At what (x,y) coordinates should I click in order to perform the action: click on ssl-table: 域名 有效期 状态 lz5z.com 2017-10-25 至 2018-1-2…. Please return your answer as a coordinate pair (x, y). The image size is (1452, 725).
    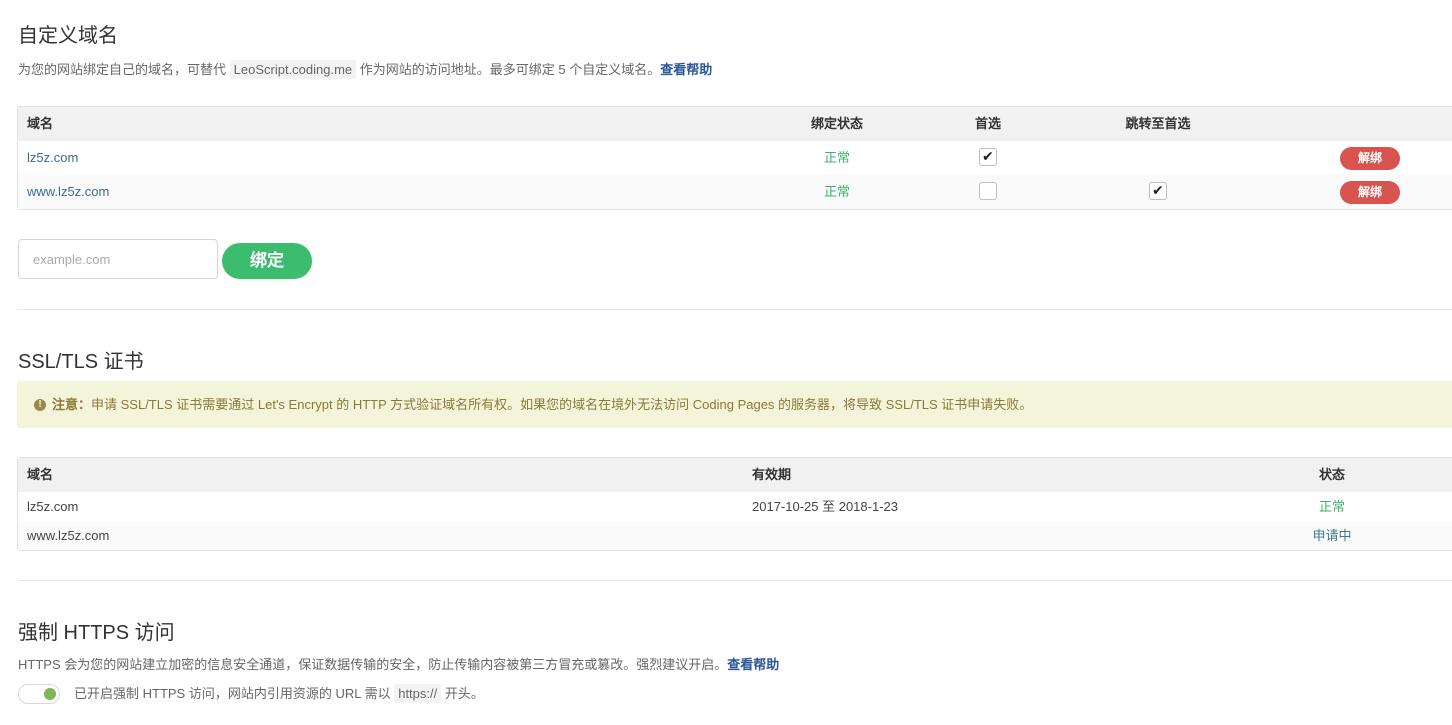
    Looking at the image, I should click on (734, 504).